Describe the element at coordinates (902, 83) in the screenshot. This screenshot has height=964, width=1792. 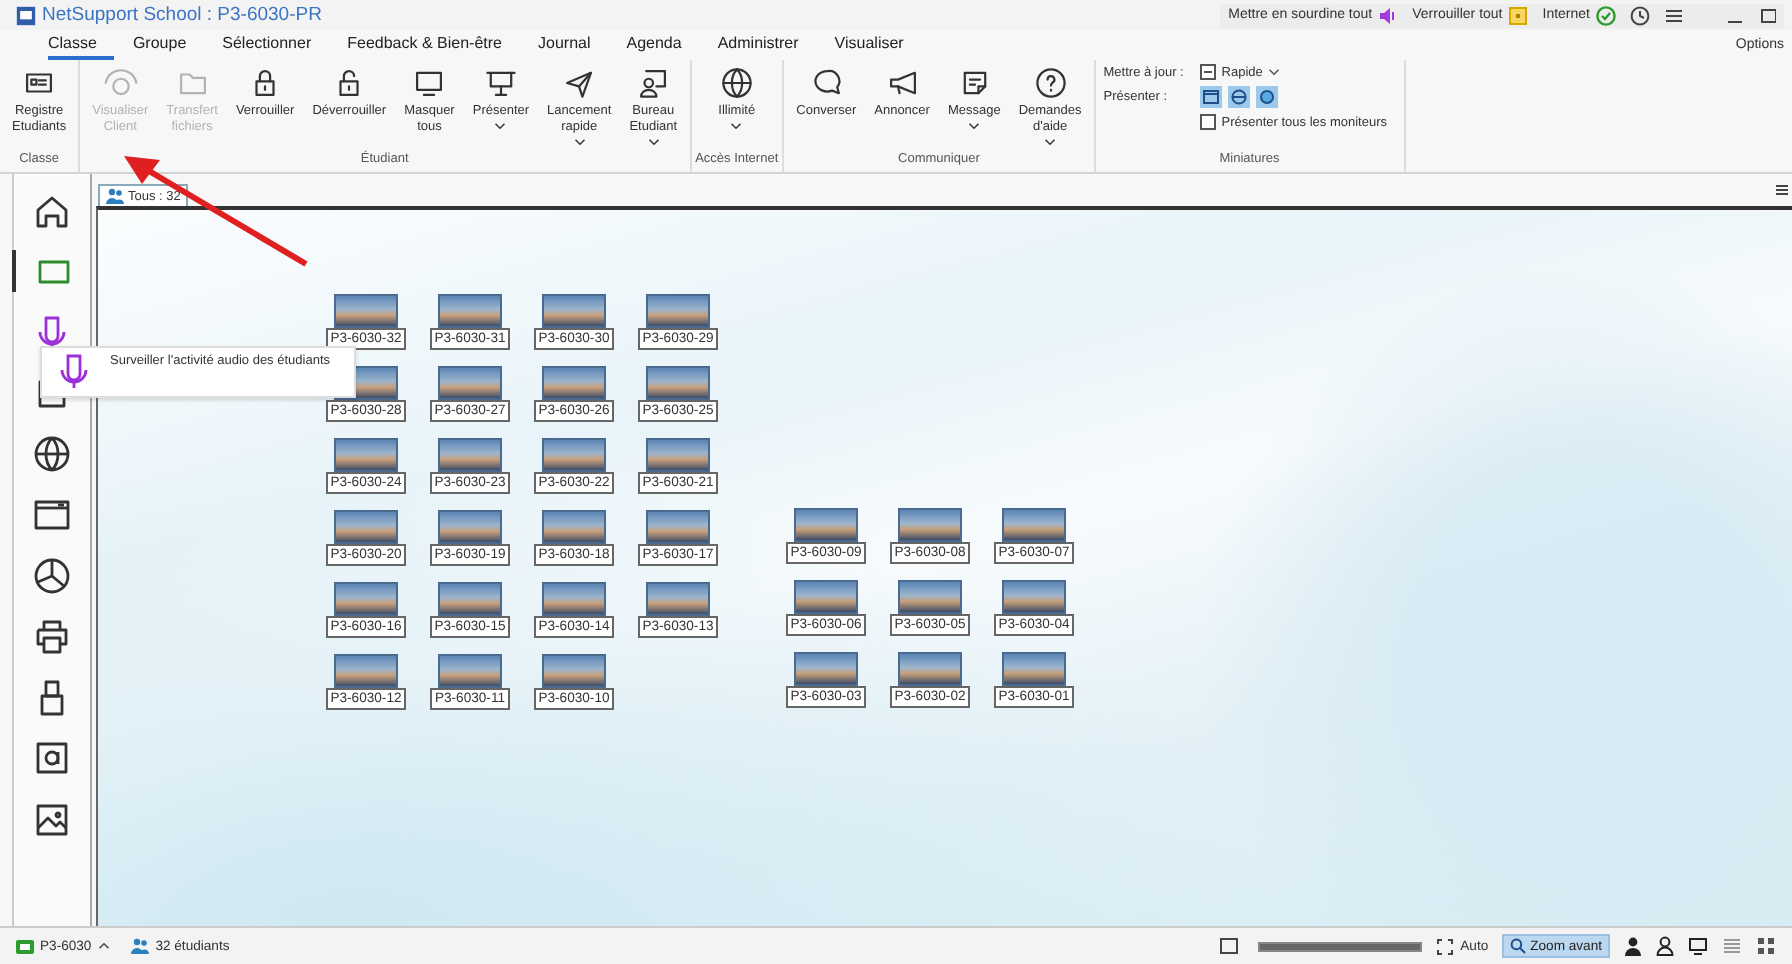
I see `megaphone-icon` at that location.